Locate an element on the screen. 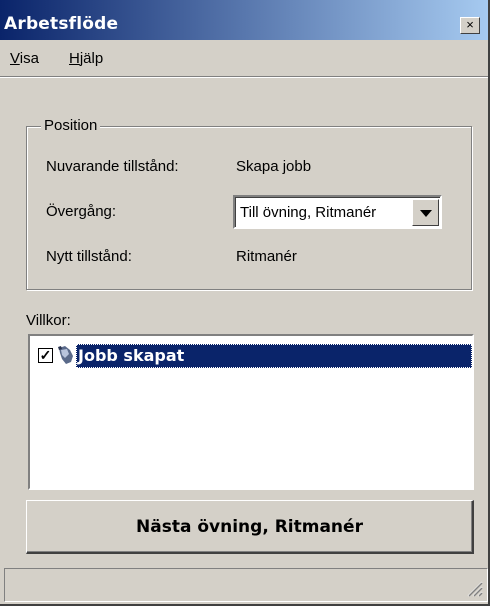 This screenshot has height=606, width=490. close-button: × is located at coordinates (470, 25).